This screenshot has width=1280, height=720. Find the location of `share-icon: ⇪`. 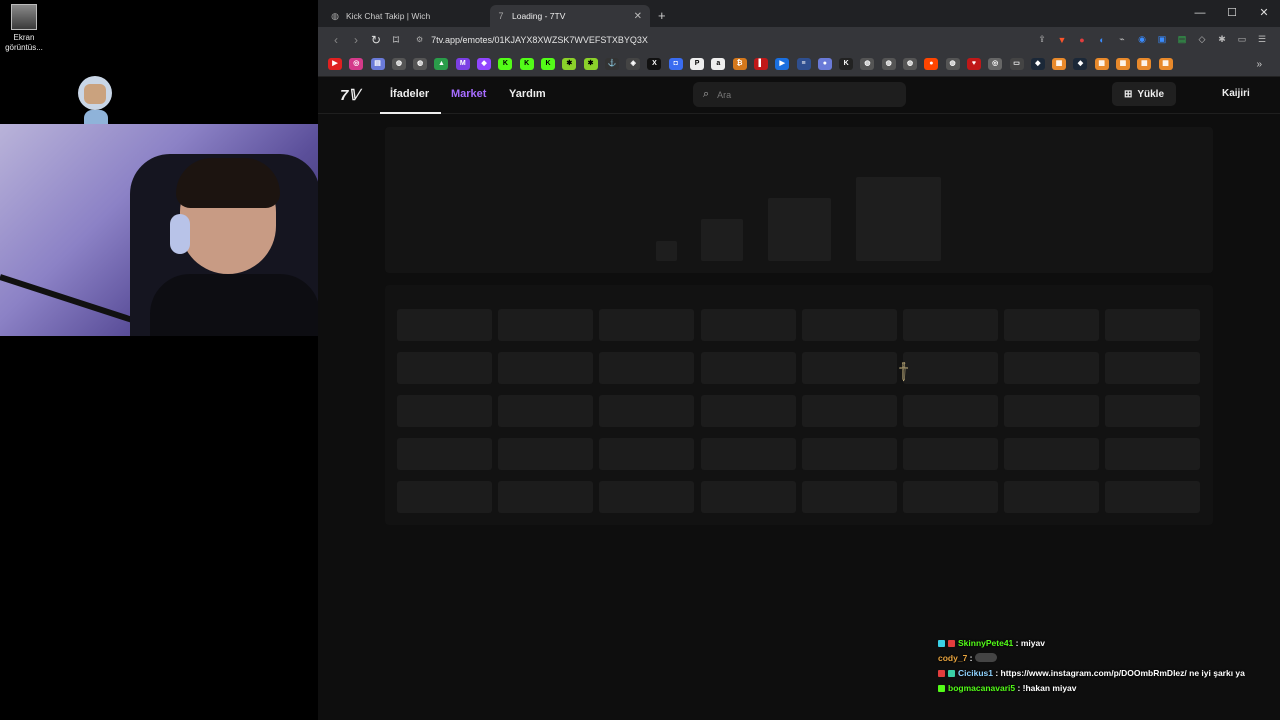

share-icon: ⇪ is located at coordinates (1042, 39).